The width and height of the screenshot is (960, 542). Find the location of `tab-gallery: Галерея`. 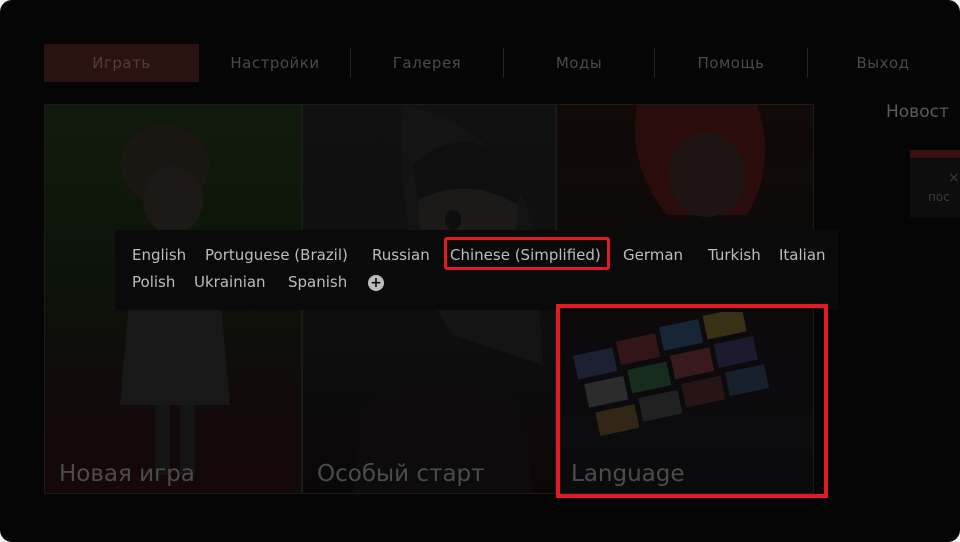

tab-gallery: Галерея is located at coordinates (427, 63).